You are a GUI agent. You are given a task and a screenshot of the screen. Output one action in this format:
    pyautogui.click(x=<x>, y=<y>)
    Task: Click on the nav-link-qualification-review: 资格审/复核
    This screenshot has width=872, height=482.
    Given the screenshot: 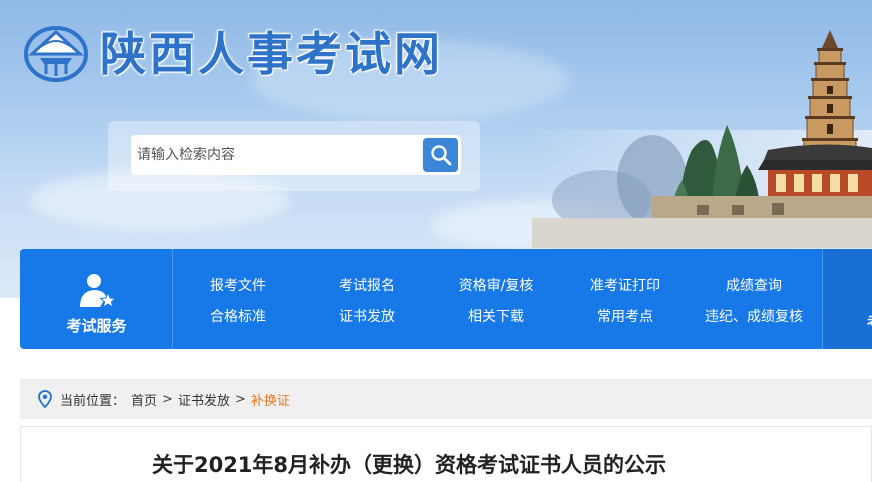 What is the action you would take?
    pyautogui.click(x=496, y=285)
    